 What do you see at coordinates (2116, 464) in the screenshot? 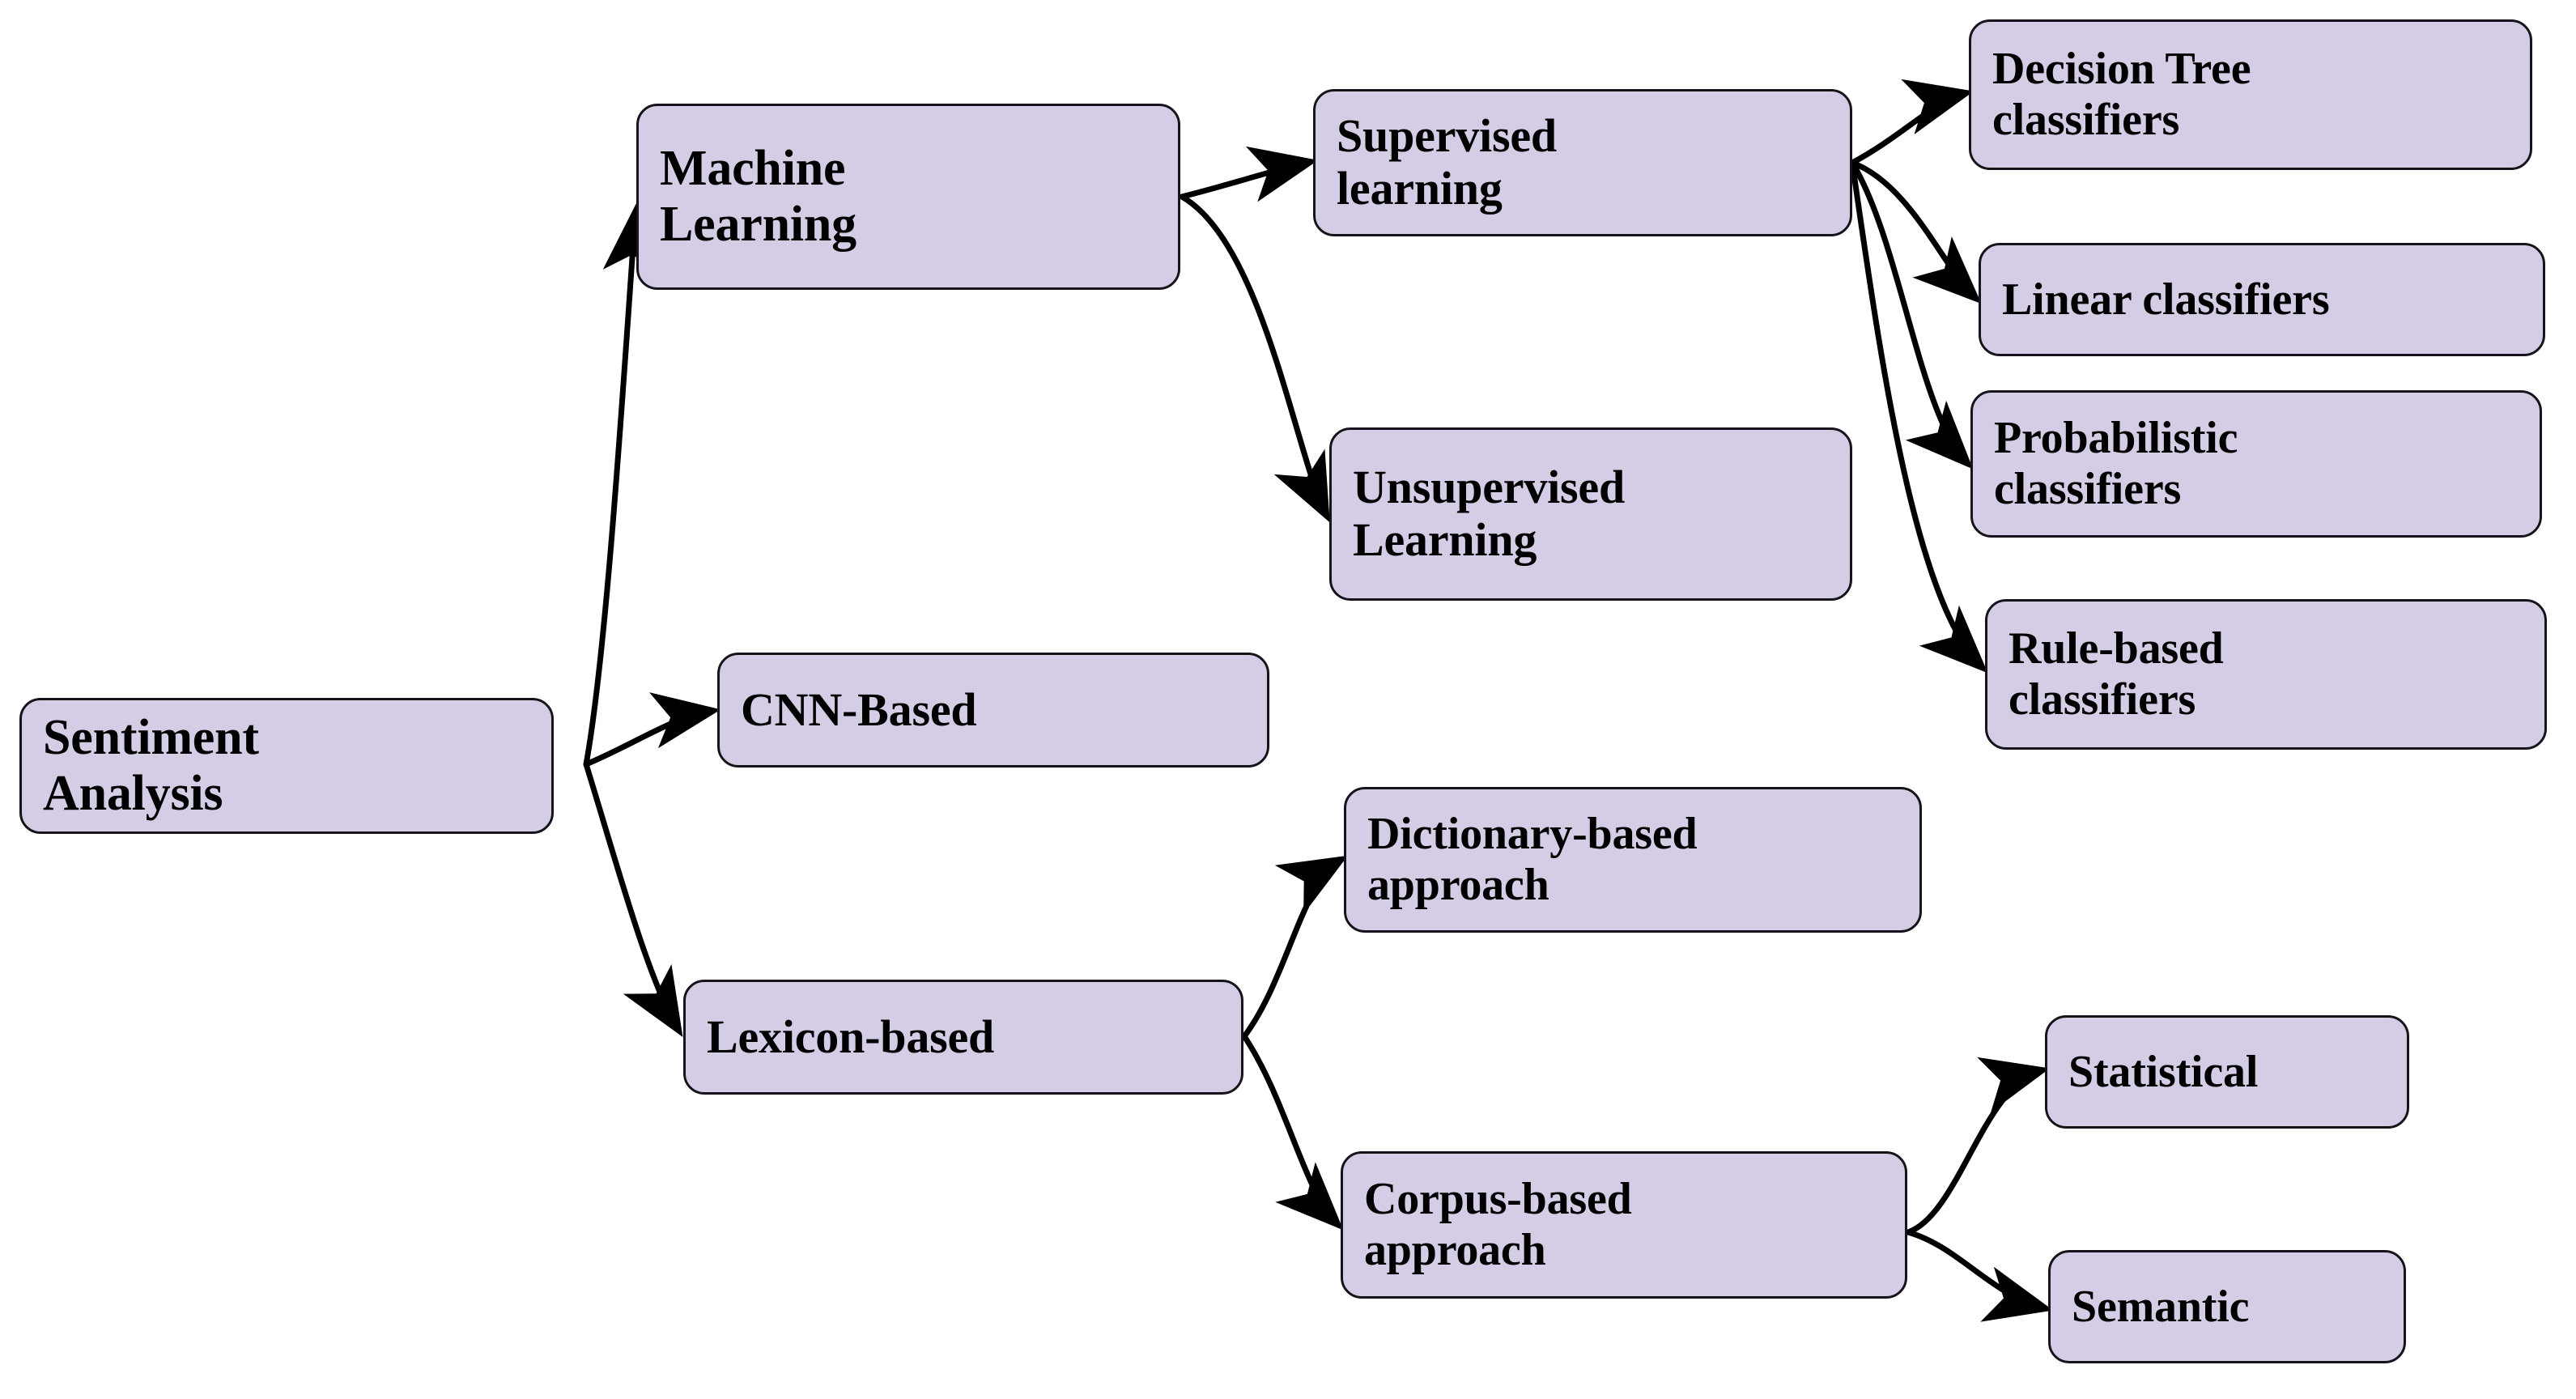
I see `node-probabilistic-classifiers-label: Probabilistic classifiers` at bounding box center [2116, 464].